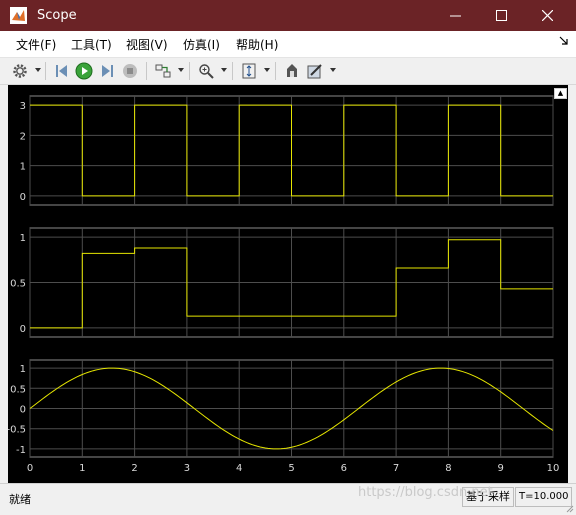 This screenshot has height=515, width=576. Describe the element at coordinates (288, 44) in the screenshot. I see `menu-bar: 文件(F) 工具(T) 视图(V) 仿真(I) 帮助(H)` at that location.